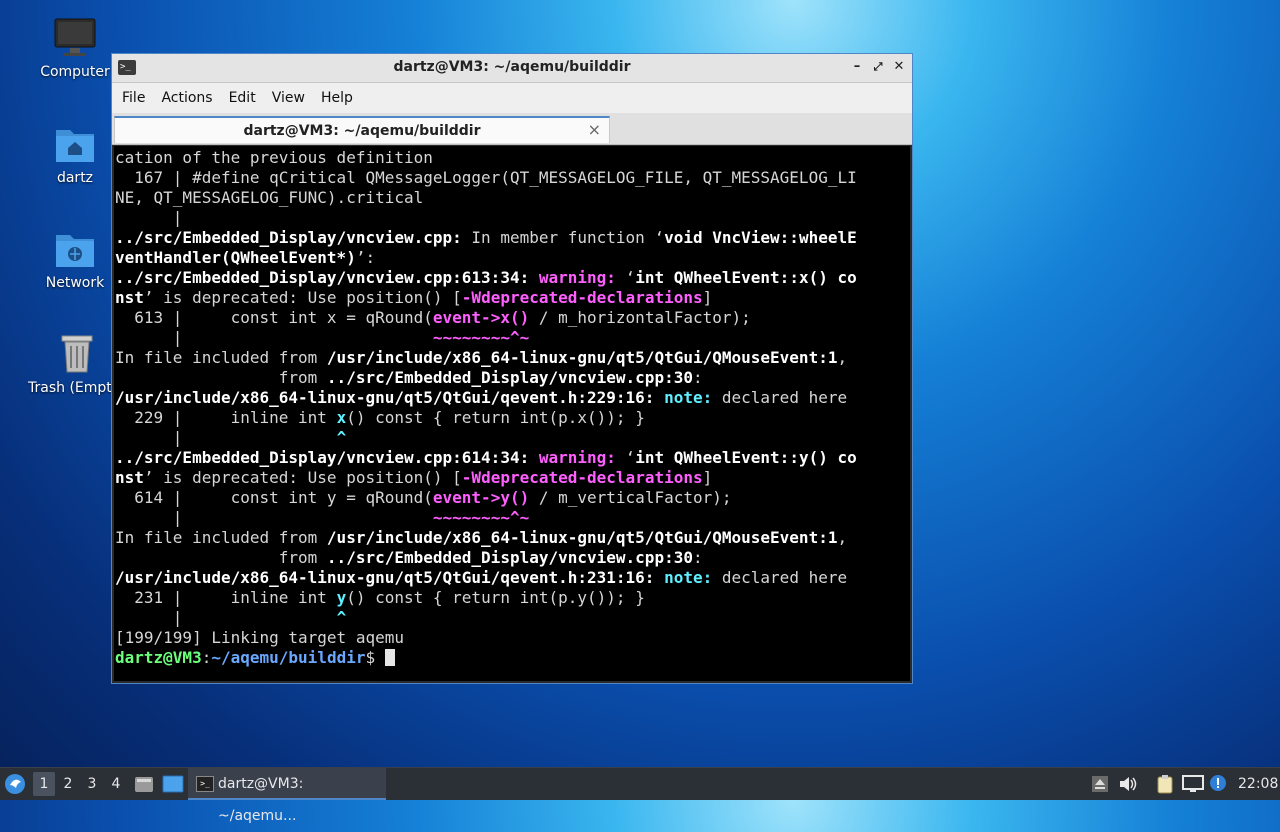 This screenshot has width=1280, height=832. I want to click on tab-close-icon: ×, so click(594, 129).